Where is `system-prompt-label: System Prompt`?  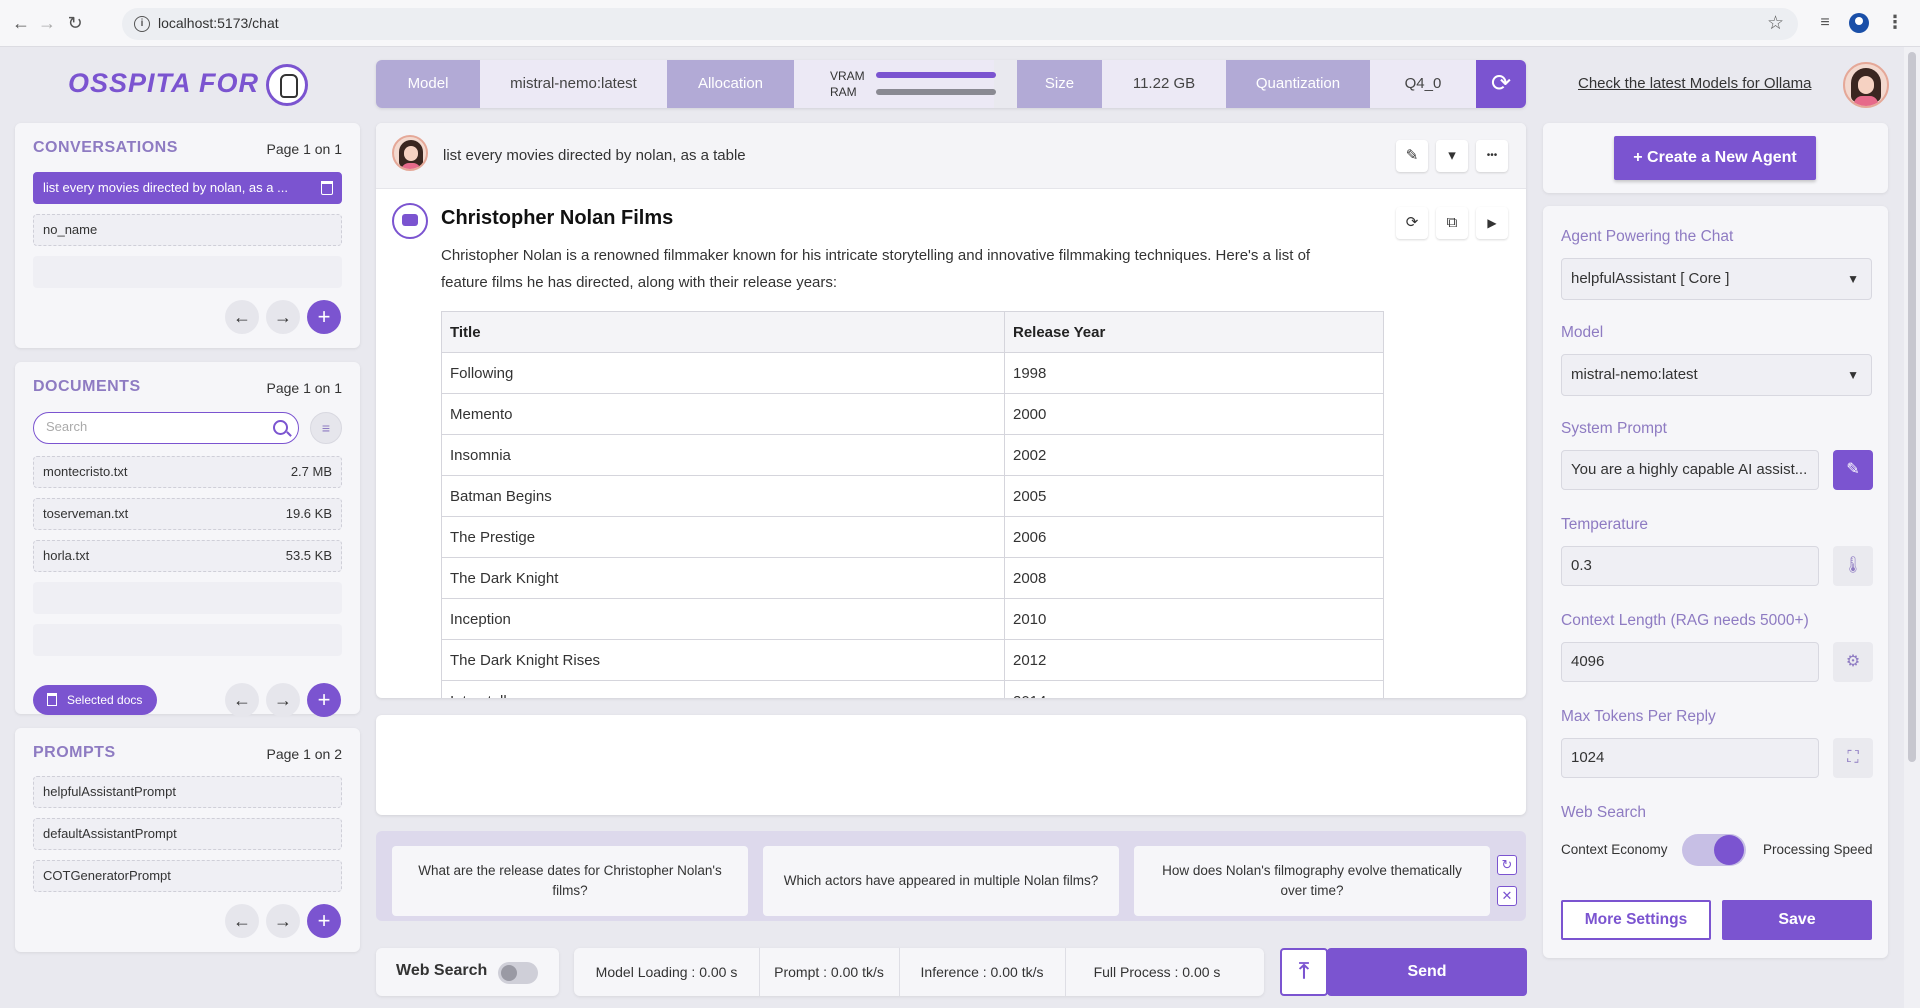
system-prompt-label: System Prompt is located at coordinates (1614, 428).